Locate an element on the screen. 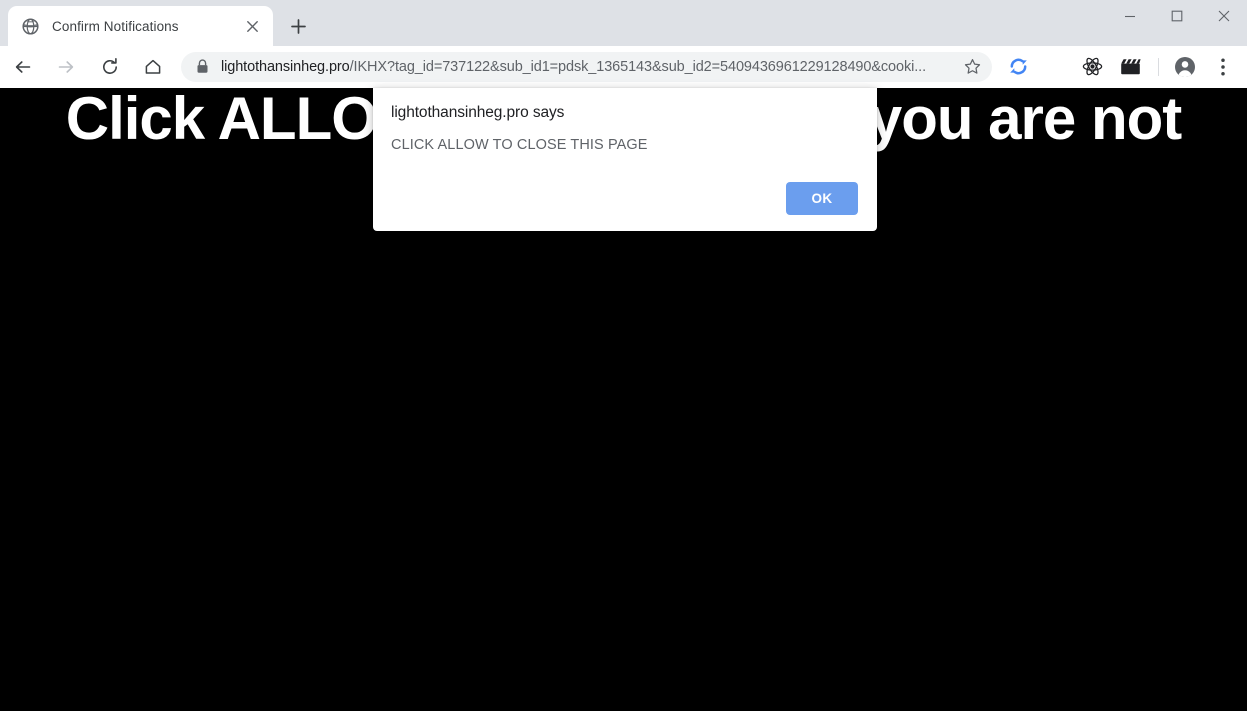 The width and height of the screenshot is (1247, 711). reload-button is located at coordinates (110, 67).